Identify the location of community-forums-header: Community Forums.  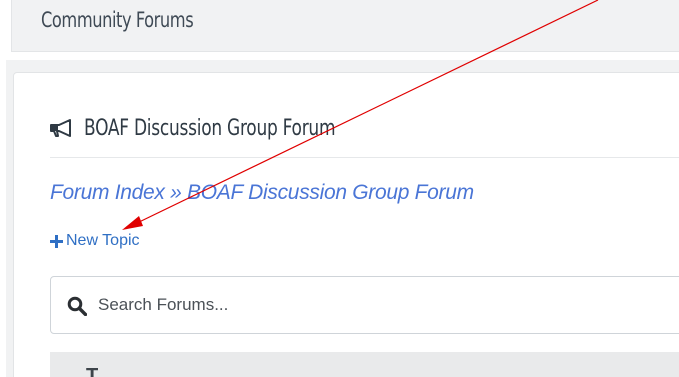
(345, 26).